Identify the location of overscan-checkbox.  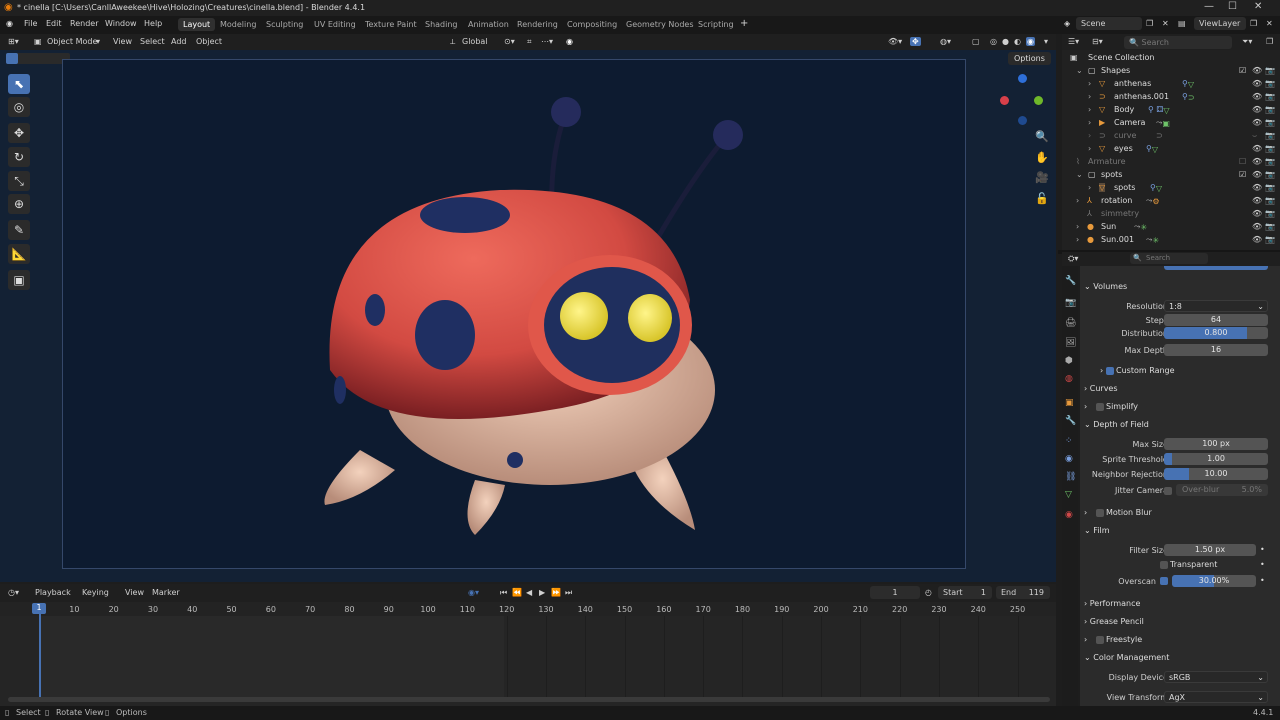
(1164, 581).